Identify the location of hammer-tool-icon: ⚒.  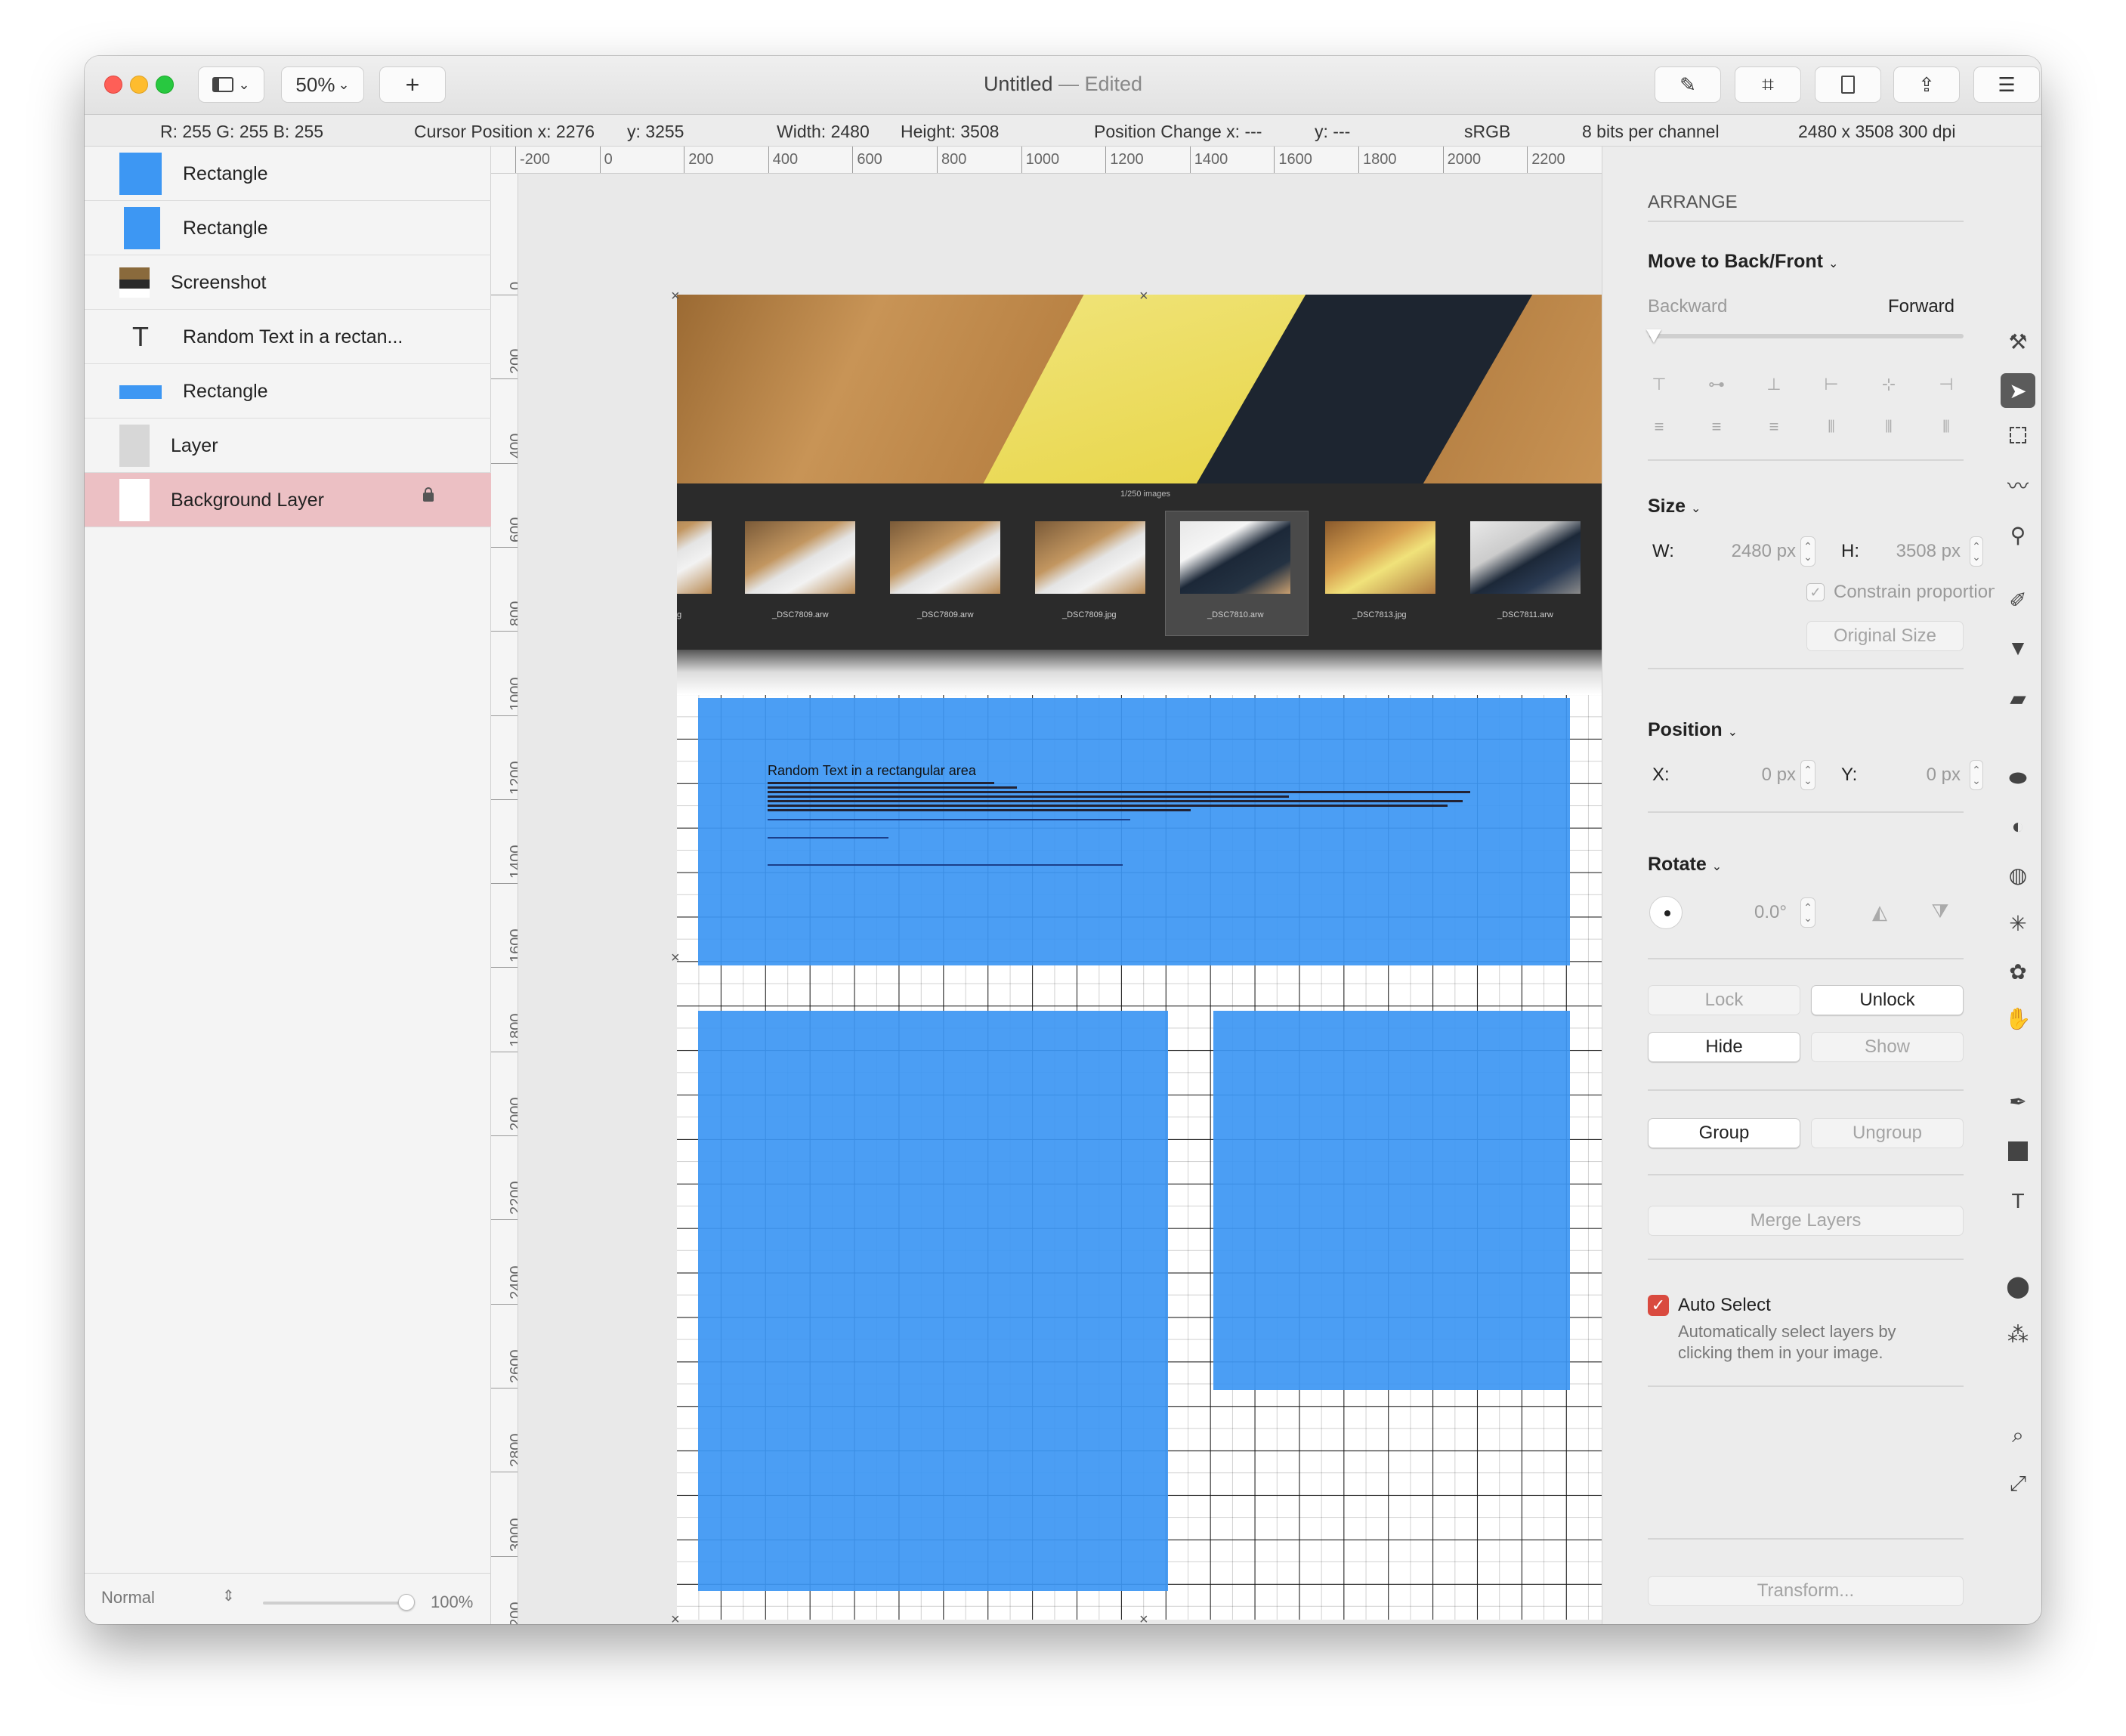
(2018, 341).